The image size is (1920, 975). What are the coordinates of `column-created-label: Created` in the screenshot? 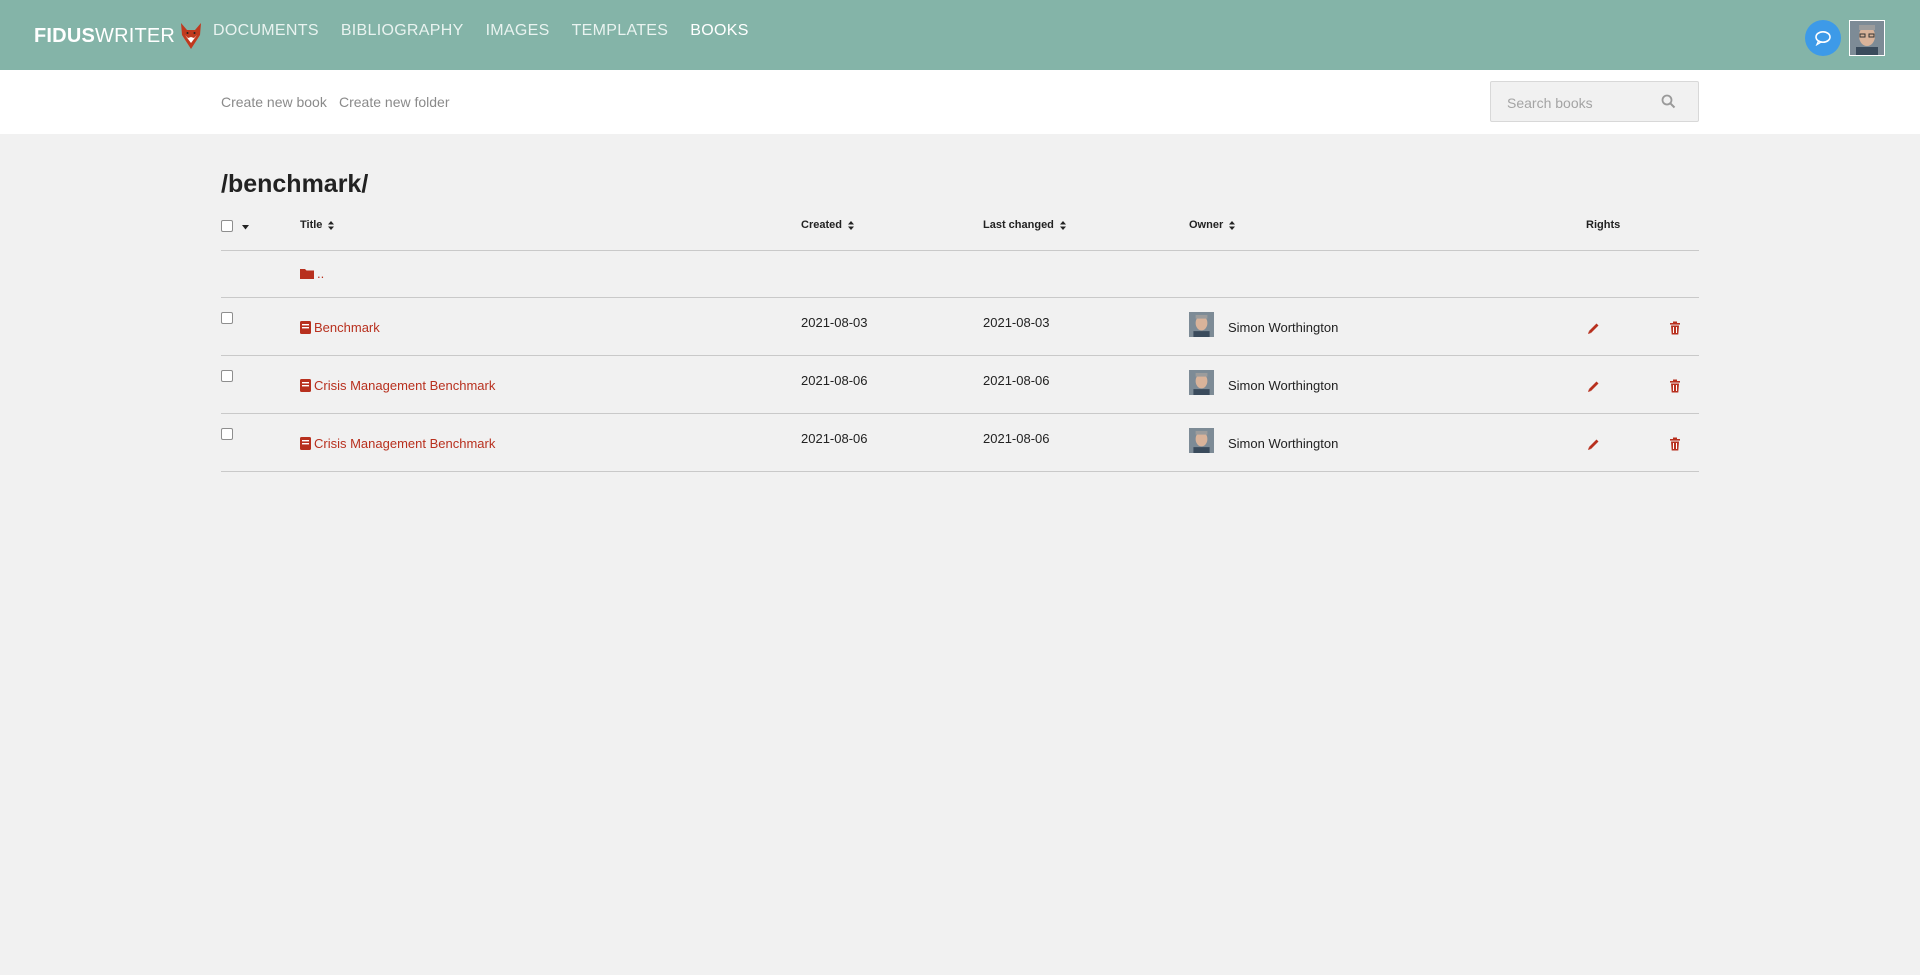 It's located at (821, 225).